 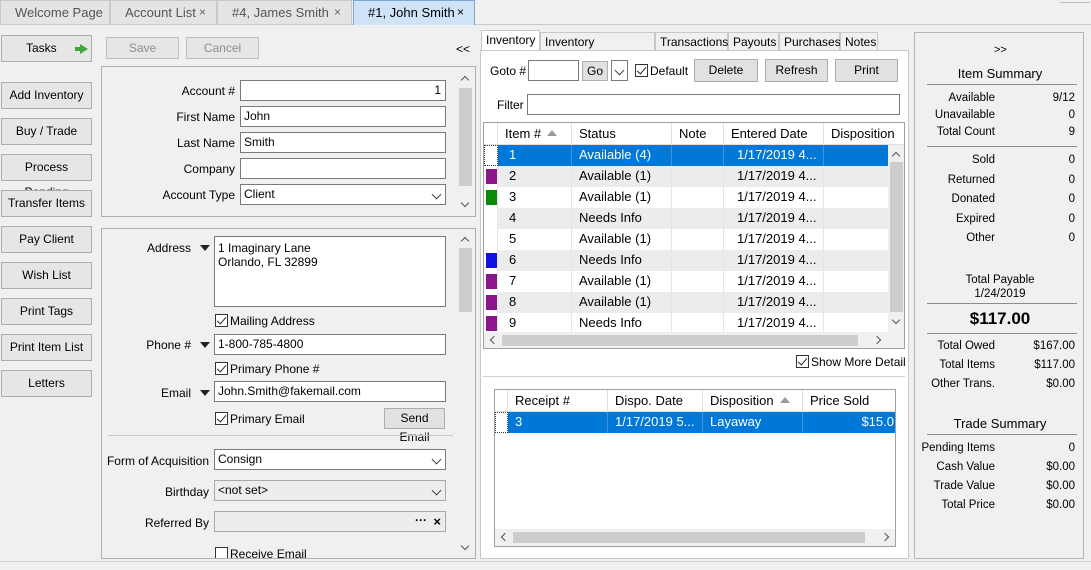 I want to click on tasks-button: Tasks, so click(x=46, y=48).